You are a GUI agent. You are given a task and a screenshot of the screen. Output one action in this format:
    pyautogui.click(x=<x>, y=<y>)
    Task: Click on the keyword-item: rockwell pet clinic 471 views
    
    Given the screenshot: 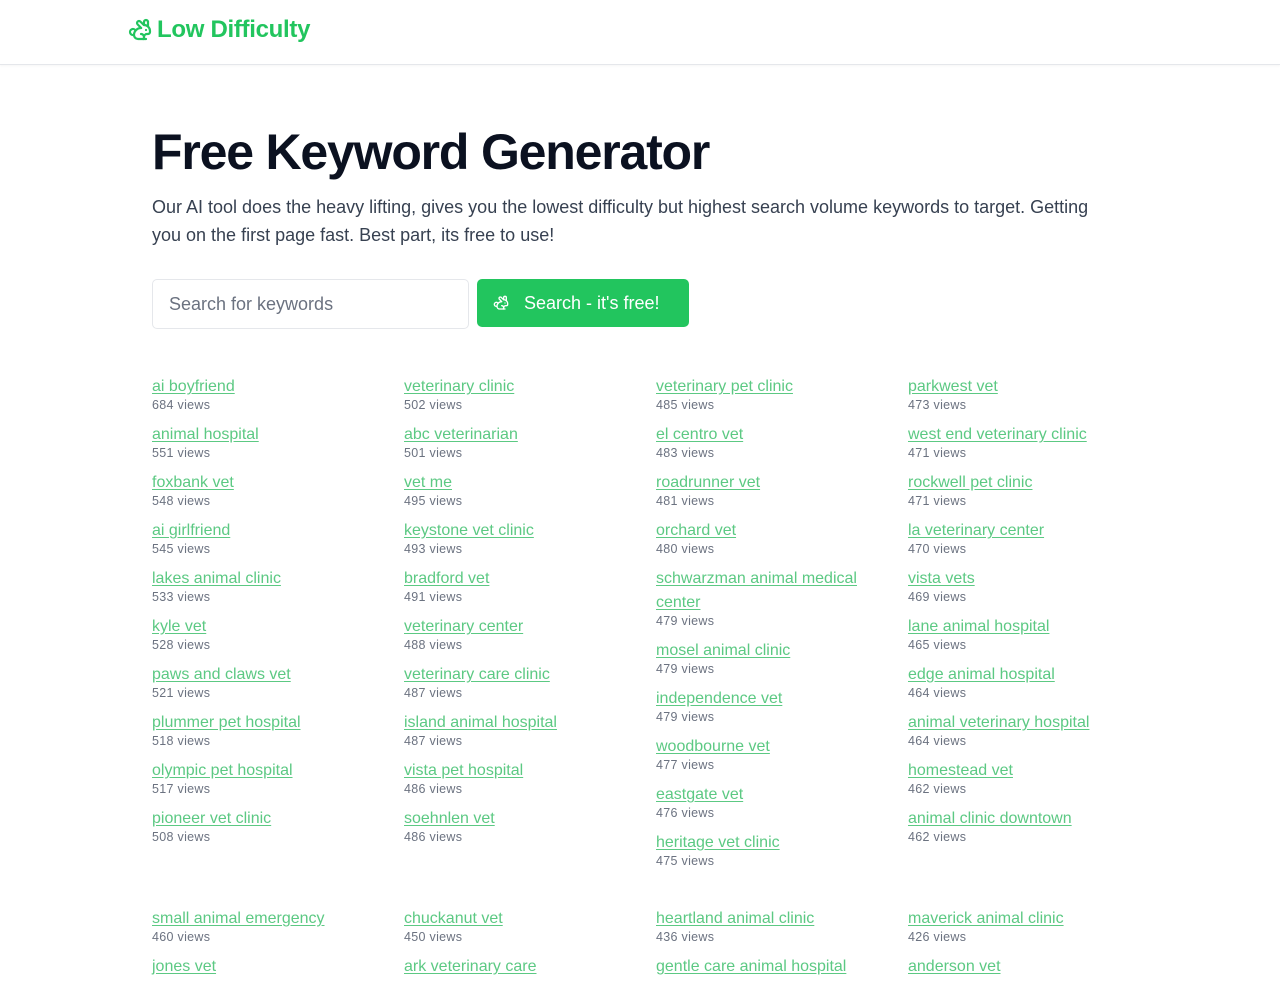 What is the action you would take?
    pyautogui.click(x=1034, y=489)
    